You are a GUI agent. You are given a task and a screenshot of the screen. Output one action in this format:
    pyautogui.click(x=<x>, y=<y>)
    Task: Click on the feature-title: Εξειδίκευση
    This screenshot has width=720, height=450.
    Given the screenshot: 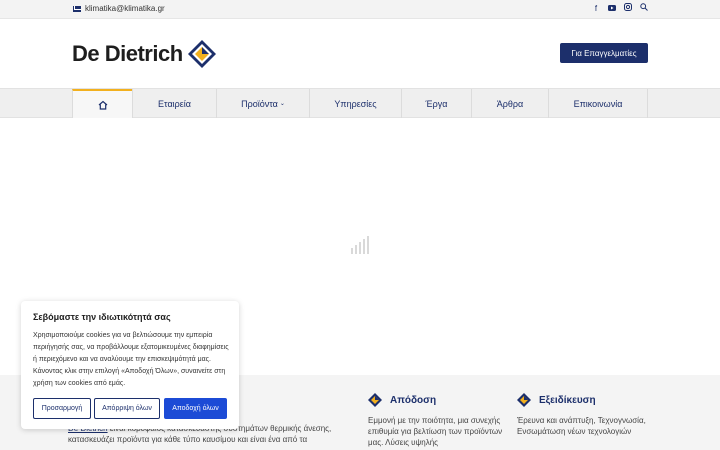 What is the action you would take?
    pyautogui.click(x=567, y=400)
    